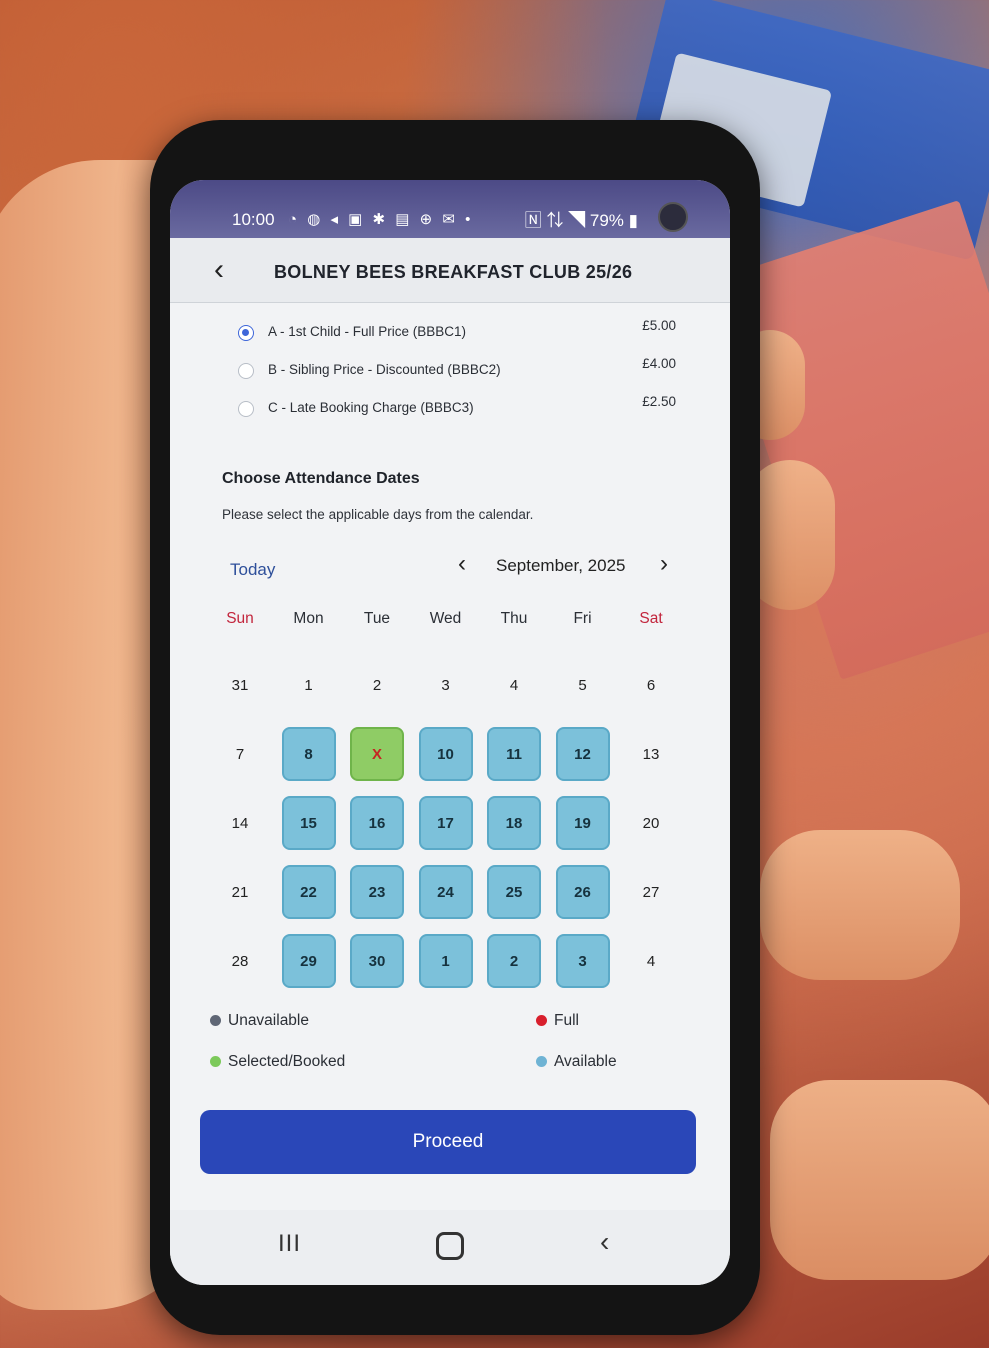  Describe the element at coordinates (240, 961) in the screenshot. I see `calendar-day: 28` at that location.